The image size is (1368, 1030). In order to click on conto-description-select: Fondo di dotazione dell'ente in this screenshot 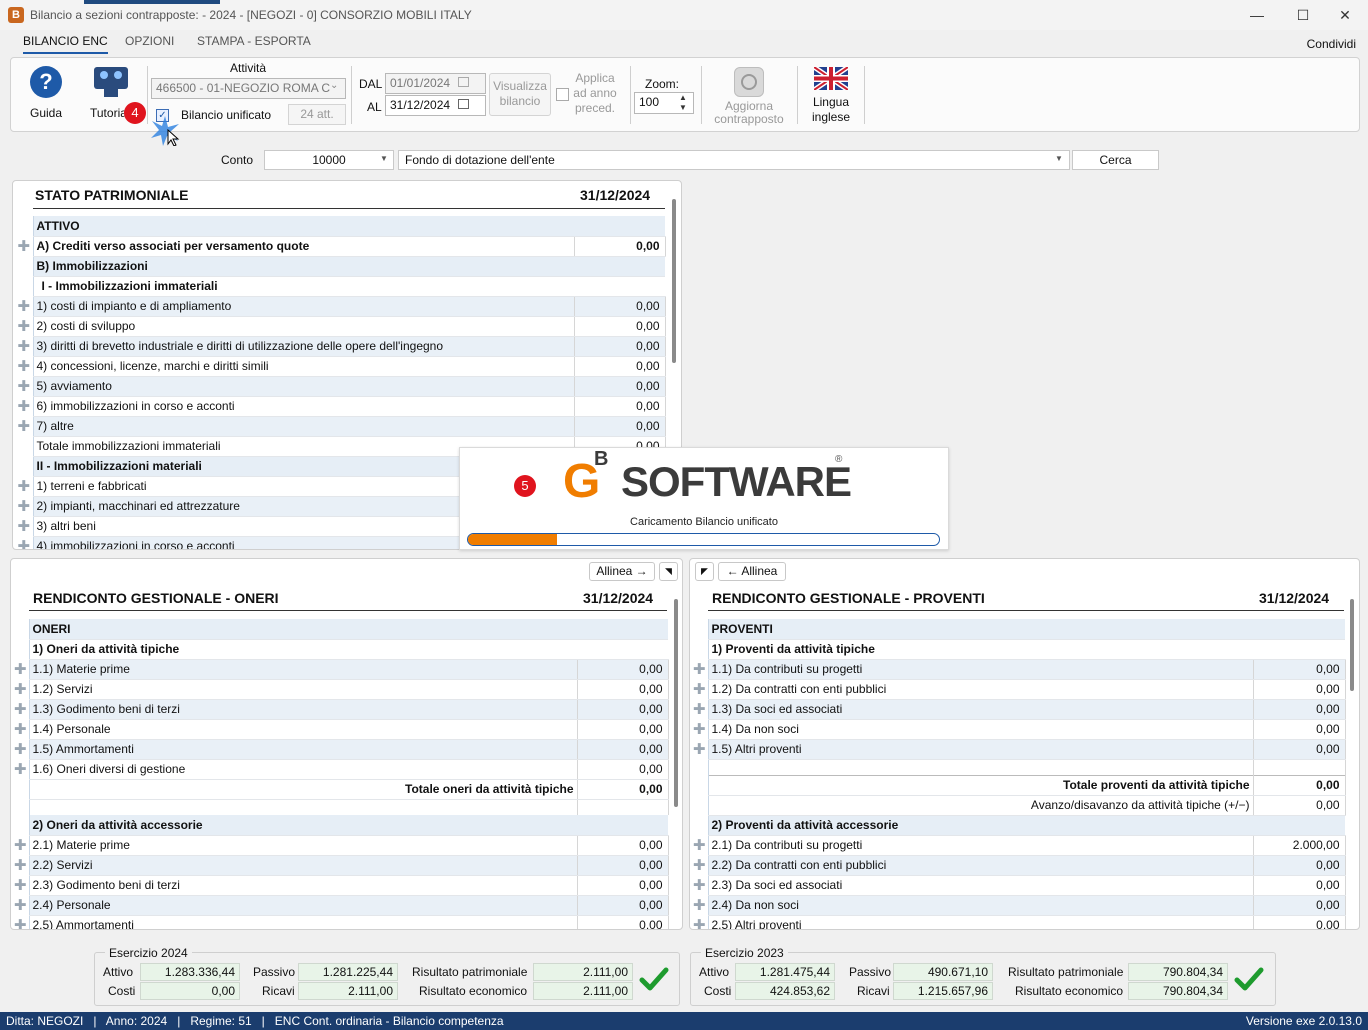, I will do `click(734, 160)`.